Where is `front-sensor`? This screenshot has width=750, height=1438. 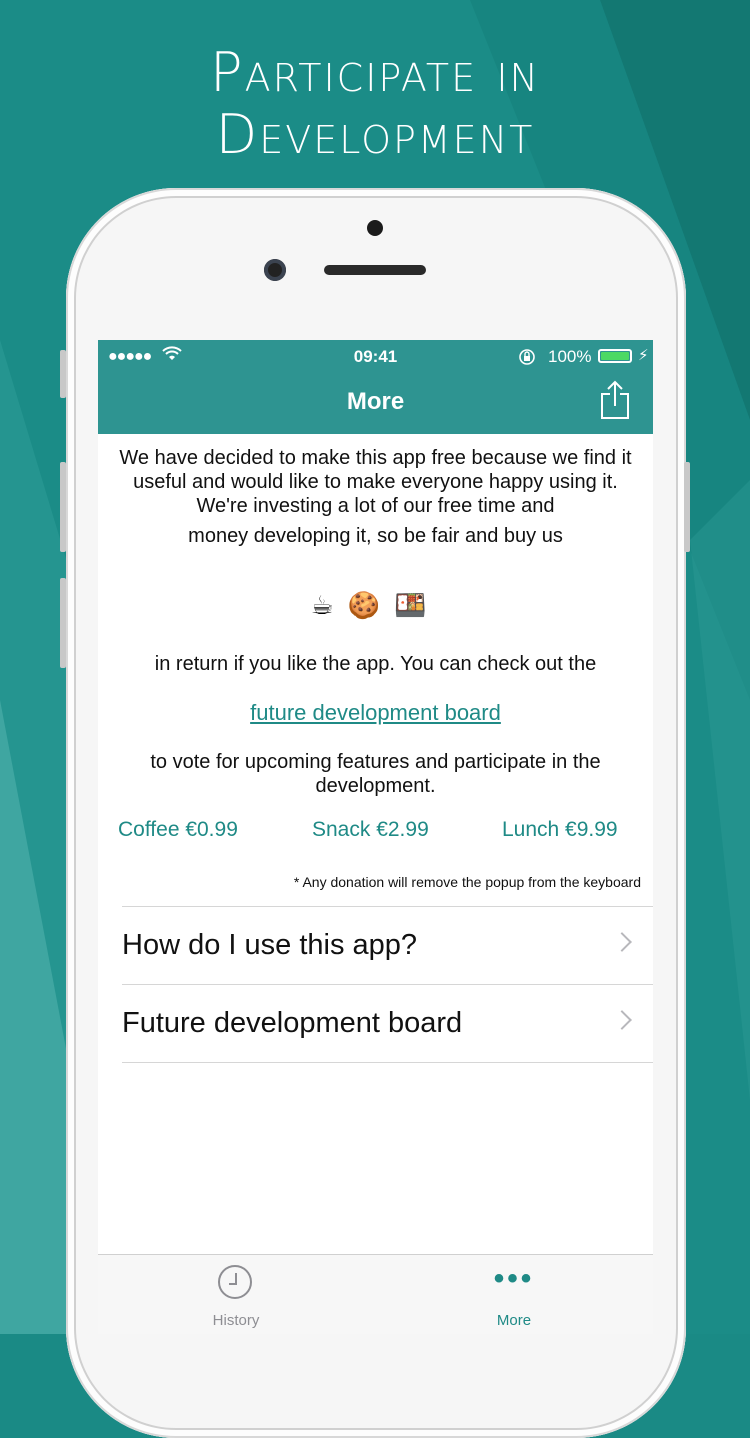 front-sensor is located at coordinates (375, 228).